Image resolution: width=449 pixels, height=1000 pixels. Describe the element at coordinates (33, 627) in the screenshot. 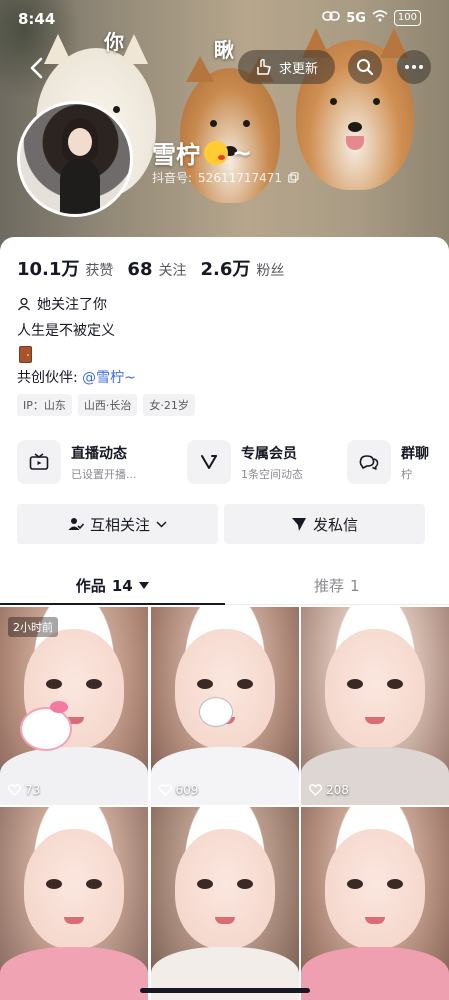

I see `time-badge: 2小时前` at that location.